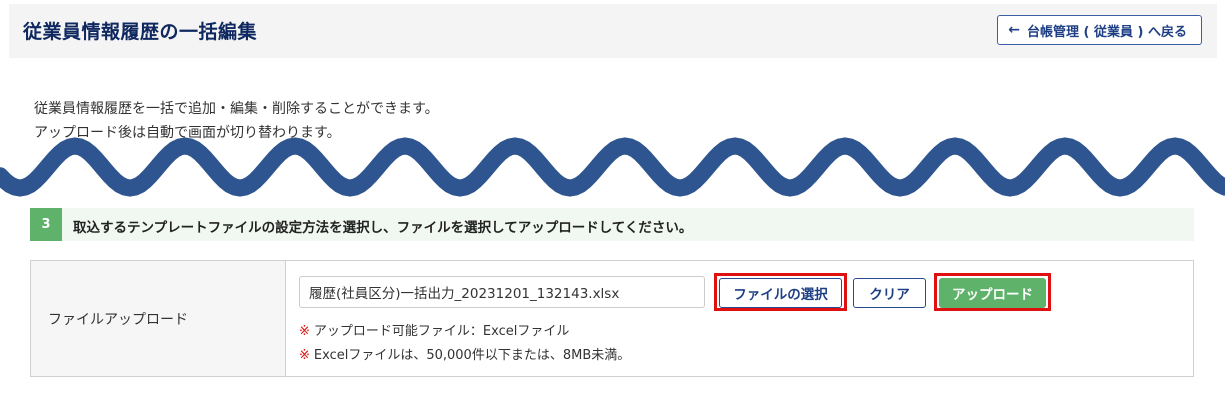  I want to click on note-allowed-files: ※ アップロード可能ファイル：Excelファイル, so click(434, 329).